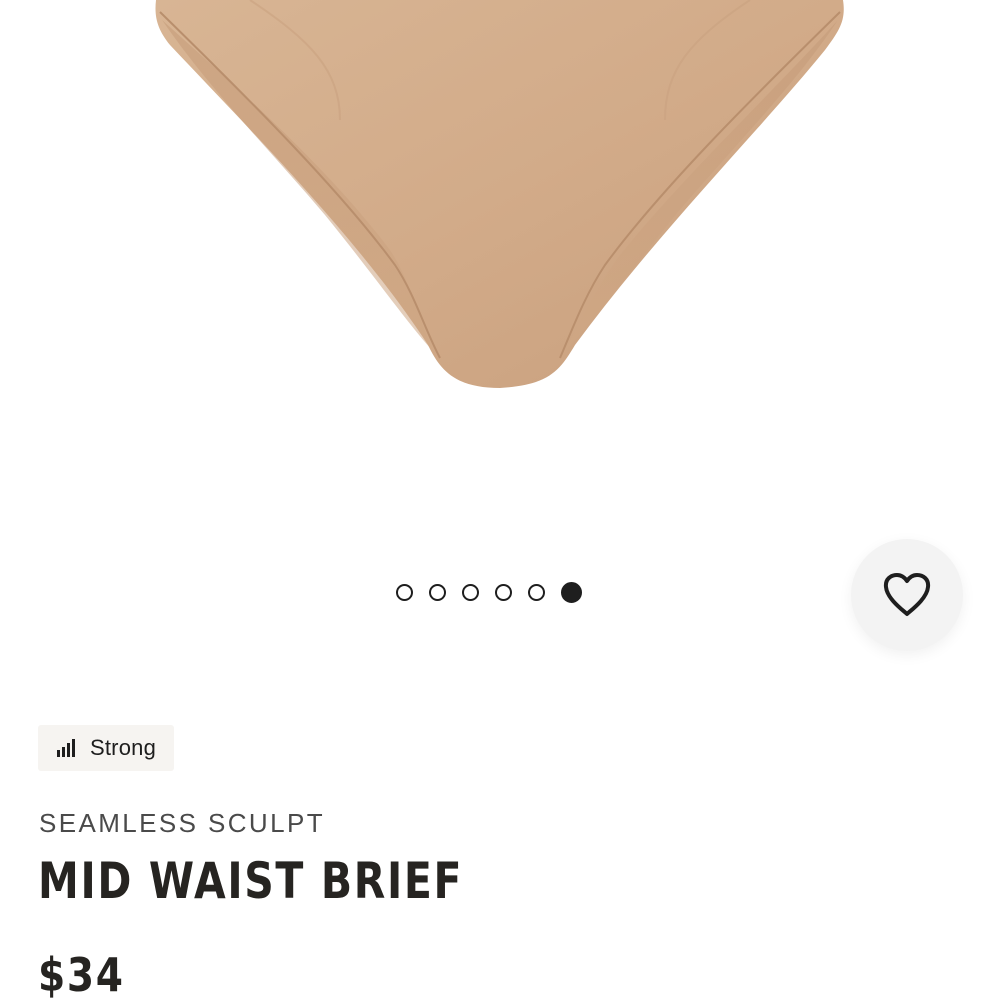  What do you see at coordinates (66, 748) in the screenshot?
I see `signal-bars-icon` at bounding box center [66, 748].